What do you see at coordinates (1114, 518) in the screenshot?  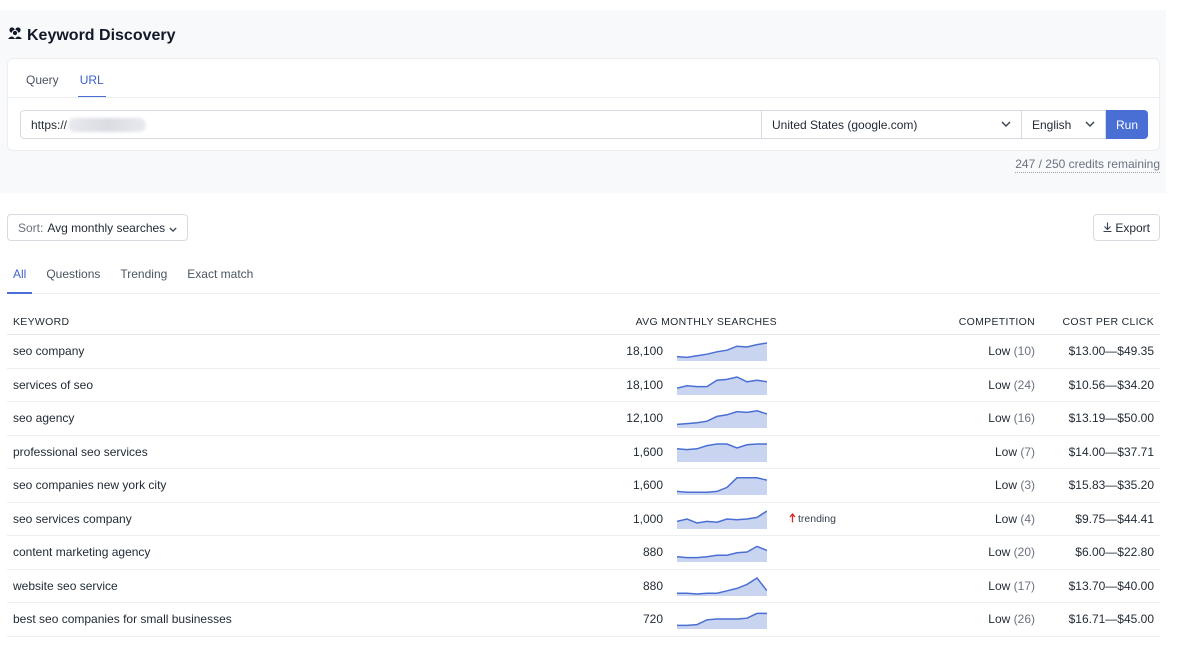 I see `cpc-range: $9.75—$44.41` at bounding box center [1114, 518].